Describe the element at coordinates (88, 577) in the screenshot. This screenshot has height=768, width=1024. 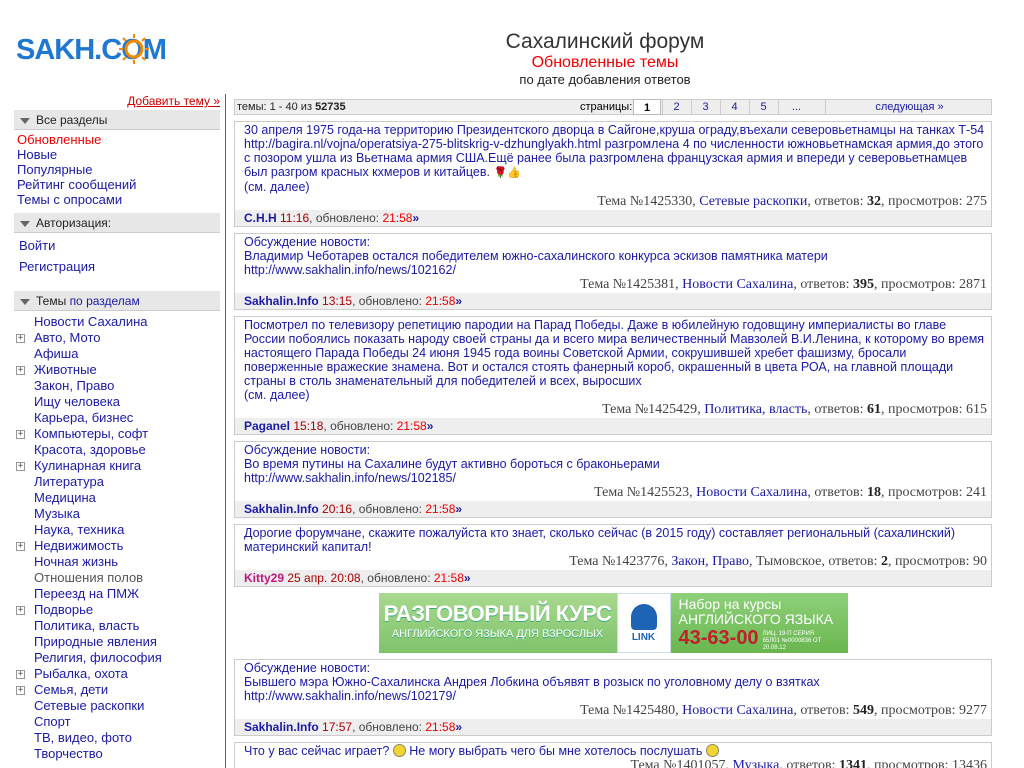
I see `category-link: Отношения полов` at that location.